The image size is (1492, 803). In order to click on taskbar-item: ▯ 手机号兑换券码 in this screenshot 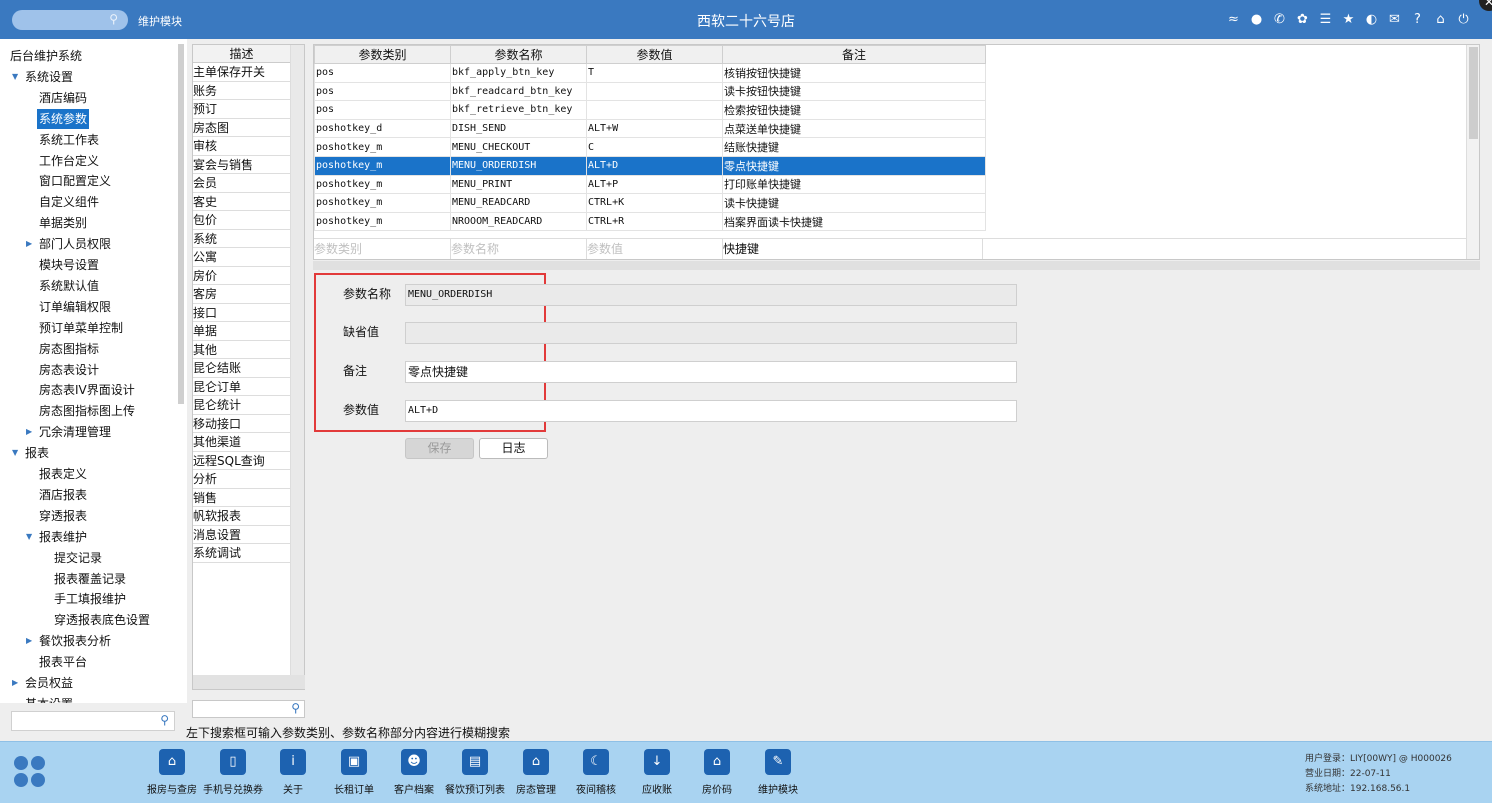, I will do `click(233, 772)`.